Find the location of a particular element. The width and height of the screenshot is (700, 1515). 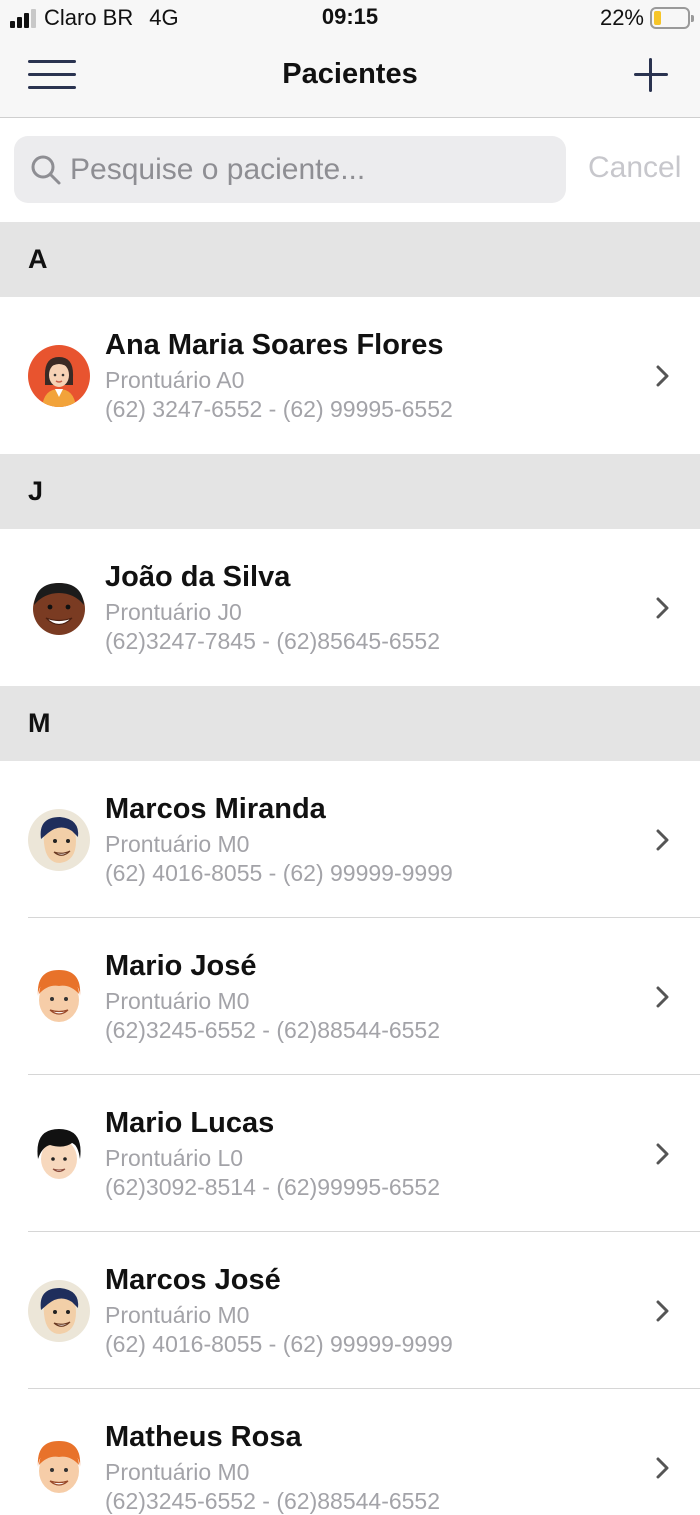

page-title: Pacientes is located at coordinates (350, 74).